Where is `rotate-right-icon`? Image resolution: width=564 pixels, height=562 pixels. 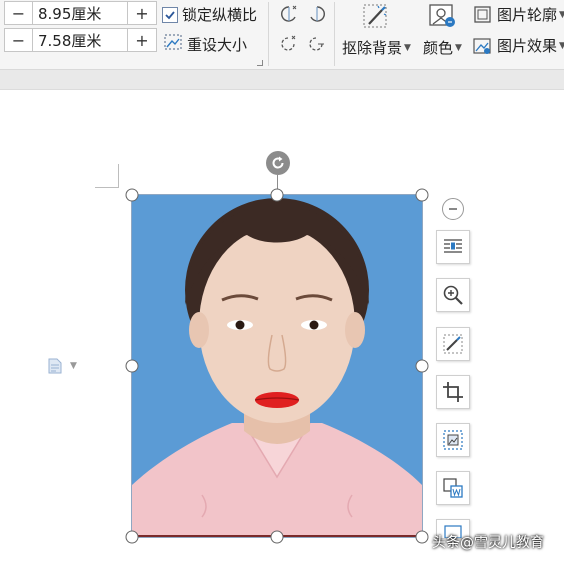 rotate-right-icon is located at coordinates (317, 14).